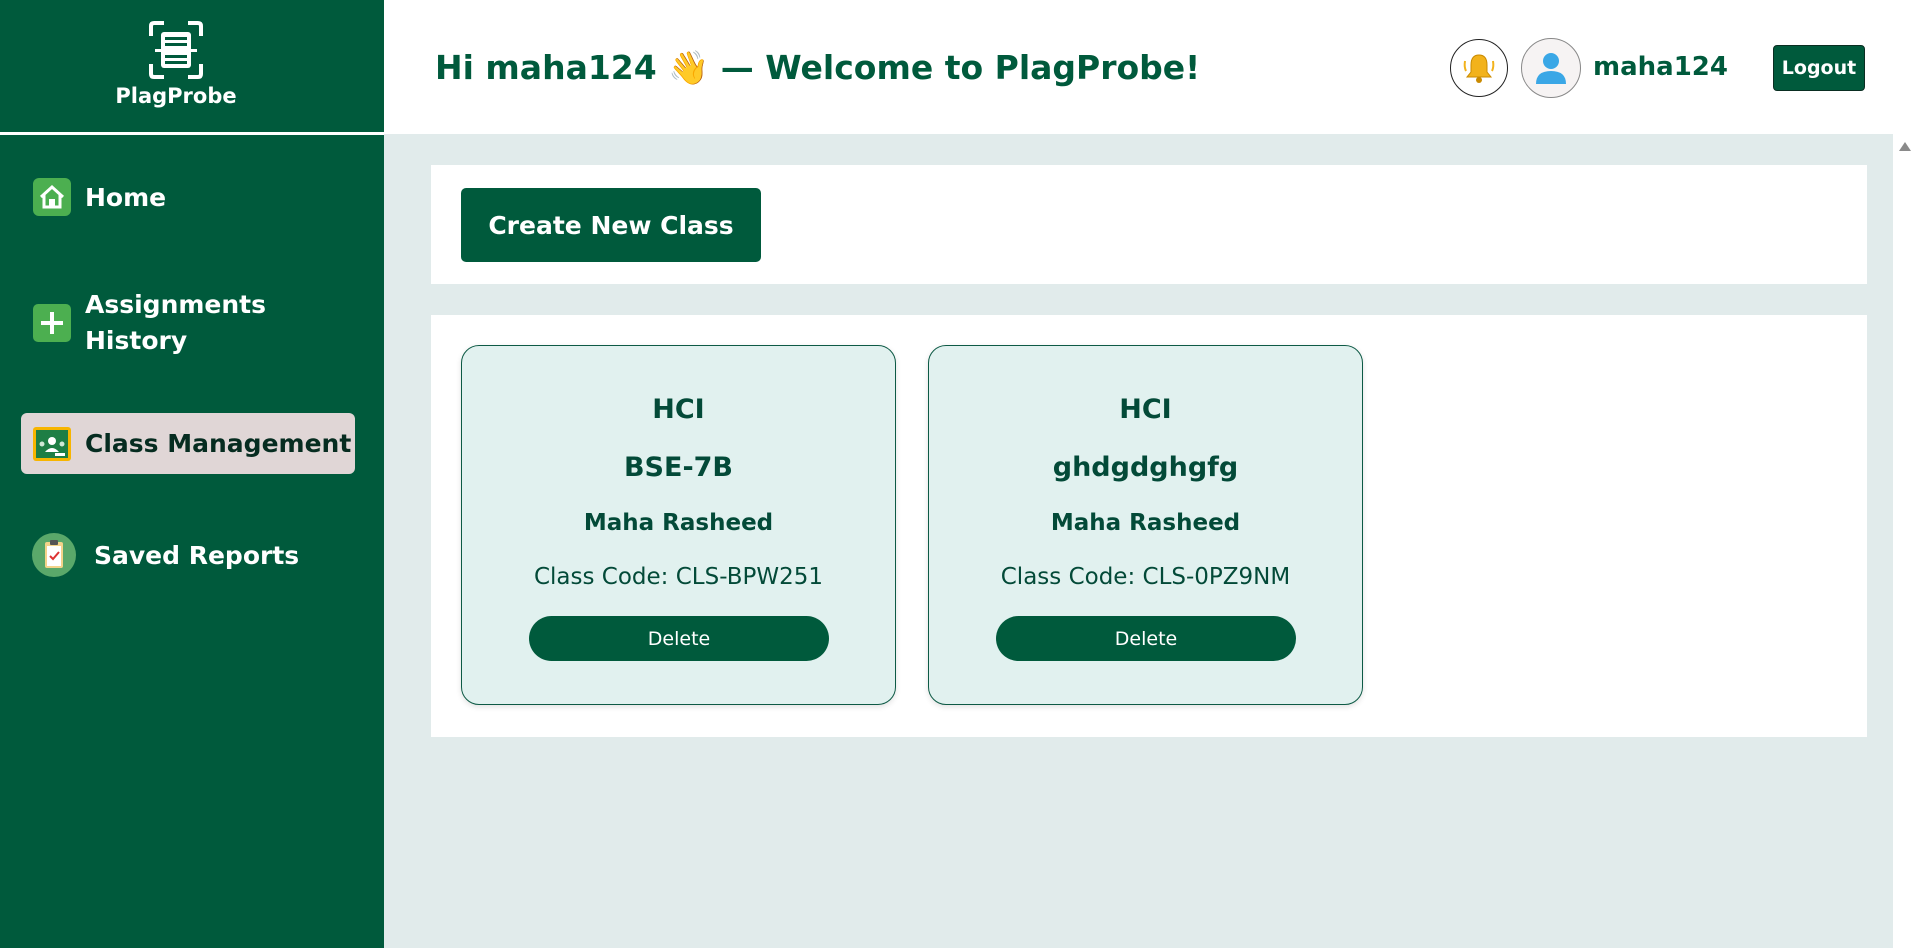 Image resolution: width=1915 pixels, height=948 pixels. What do you see at coordinates (1149, 224) in the screenshot?
I see `toolbar-panel: Create New Class` at bounding box center [1149, 224].